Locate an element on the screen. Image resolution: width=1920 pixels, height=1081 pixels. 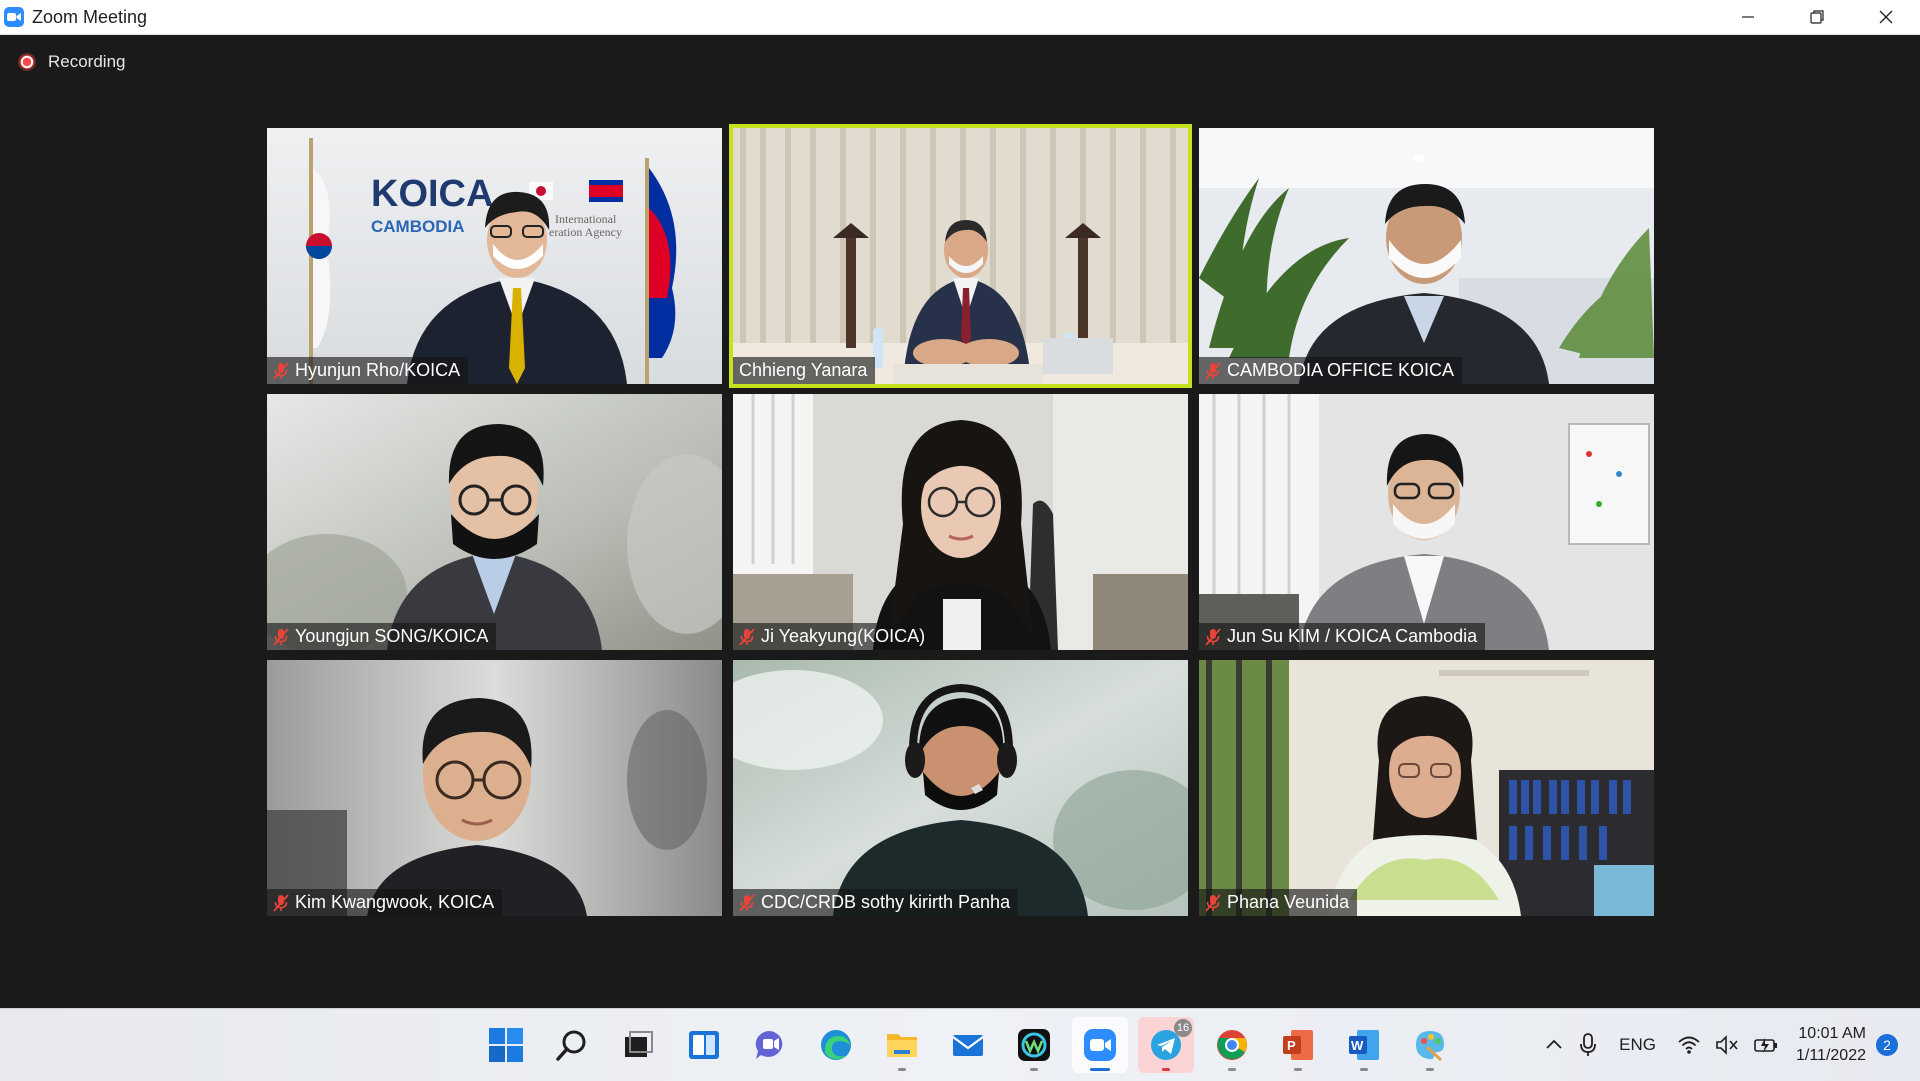
clock-button: 10:01 AM 1/11/2022 is located at coordinates (1831, 1045).